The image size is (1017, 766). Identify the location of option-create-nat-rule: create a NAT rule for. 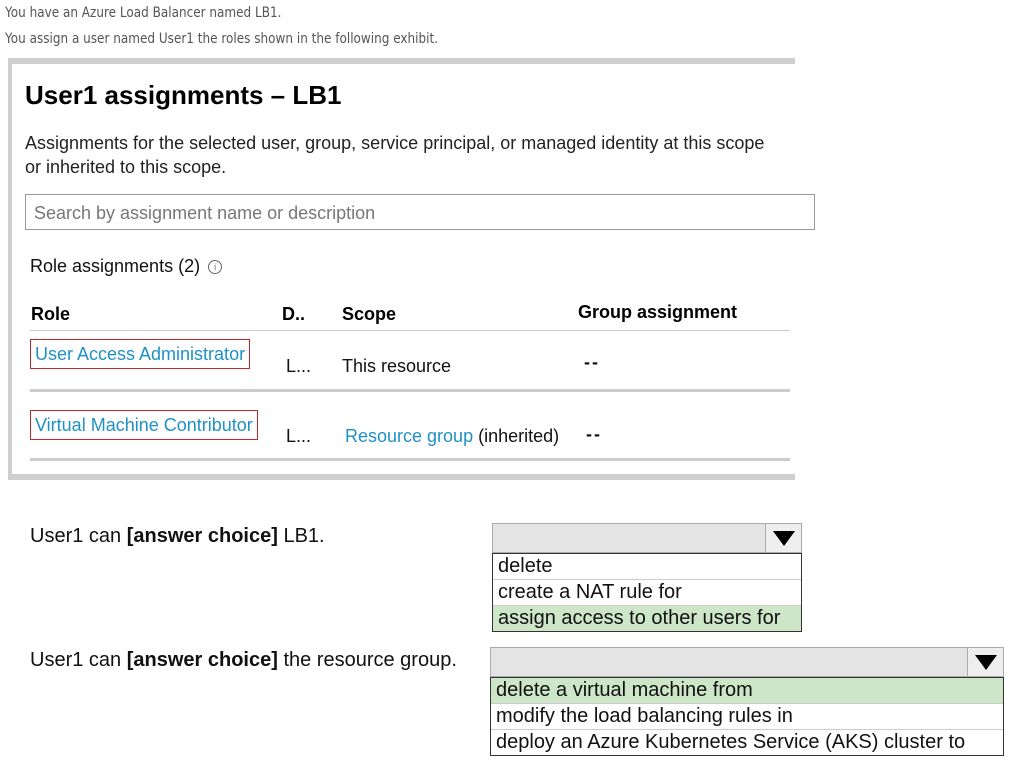
(647, 593).